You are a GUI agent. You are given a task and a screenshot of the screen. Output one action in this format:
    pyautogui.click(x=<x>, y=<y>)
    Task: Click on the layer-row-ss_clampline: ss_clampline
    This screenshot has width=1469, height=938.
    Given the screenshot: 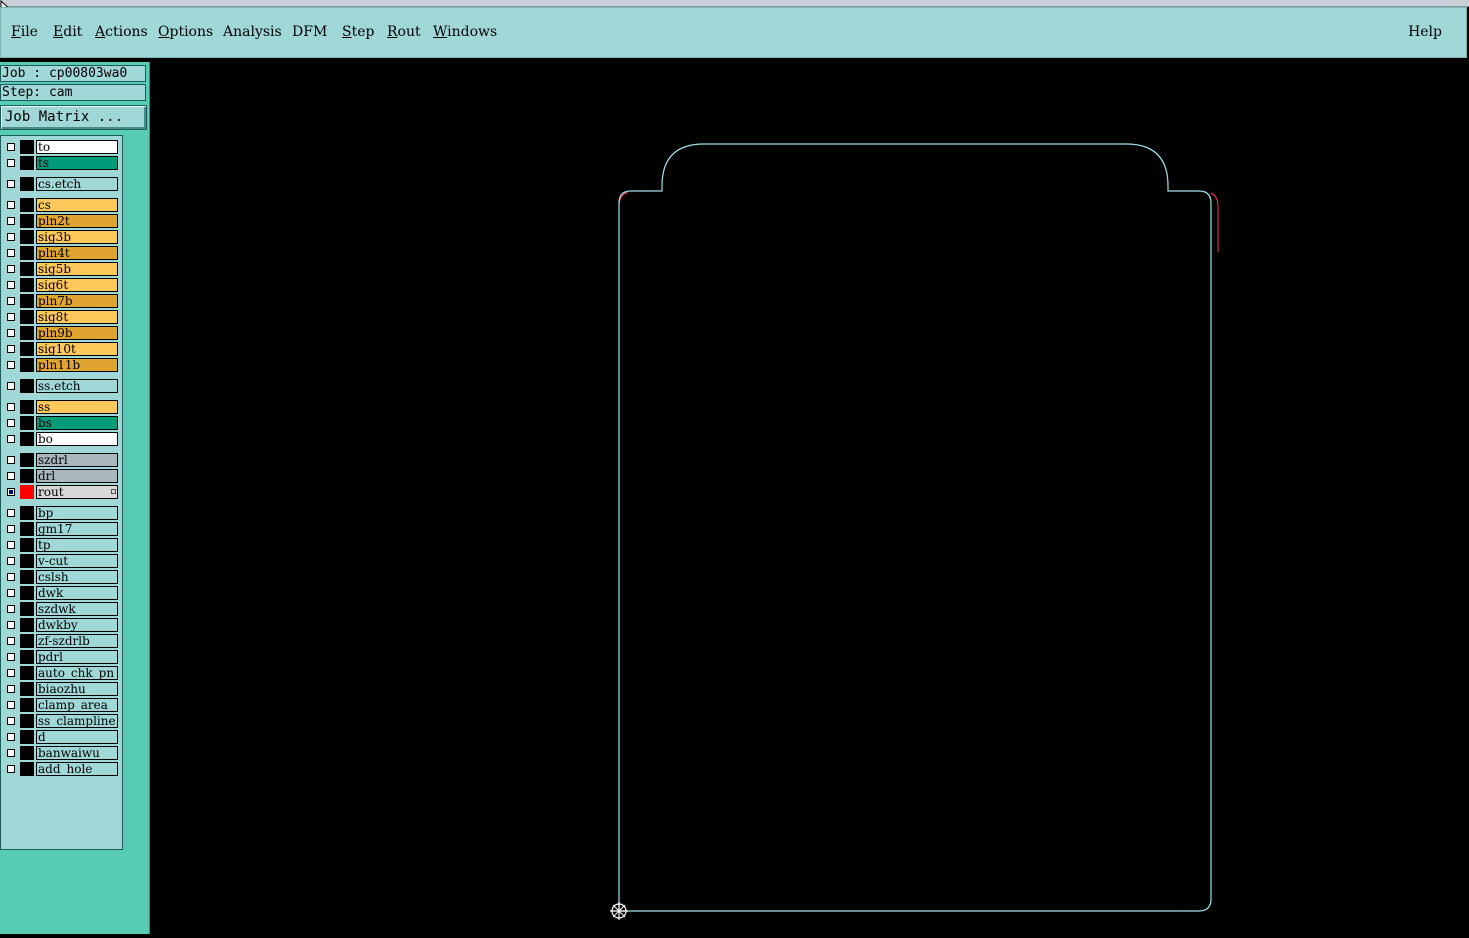 What is the action you would take?
    pyautogui.click(x=60, y=721)
    